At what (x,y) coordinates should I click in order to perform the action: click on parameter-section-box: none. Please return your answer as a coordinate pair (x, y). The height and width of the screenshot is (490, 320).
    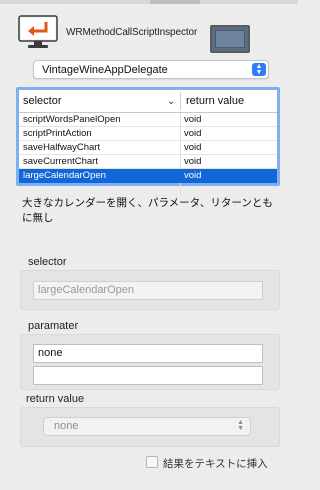
    Looking at the image, I should click on (150, 362).